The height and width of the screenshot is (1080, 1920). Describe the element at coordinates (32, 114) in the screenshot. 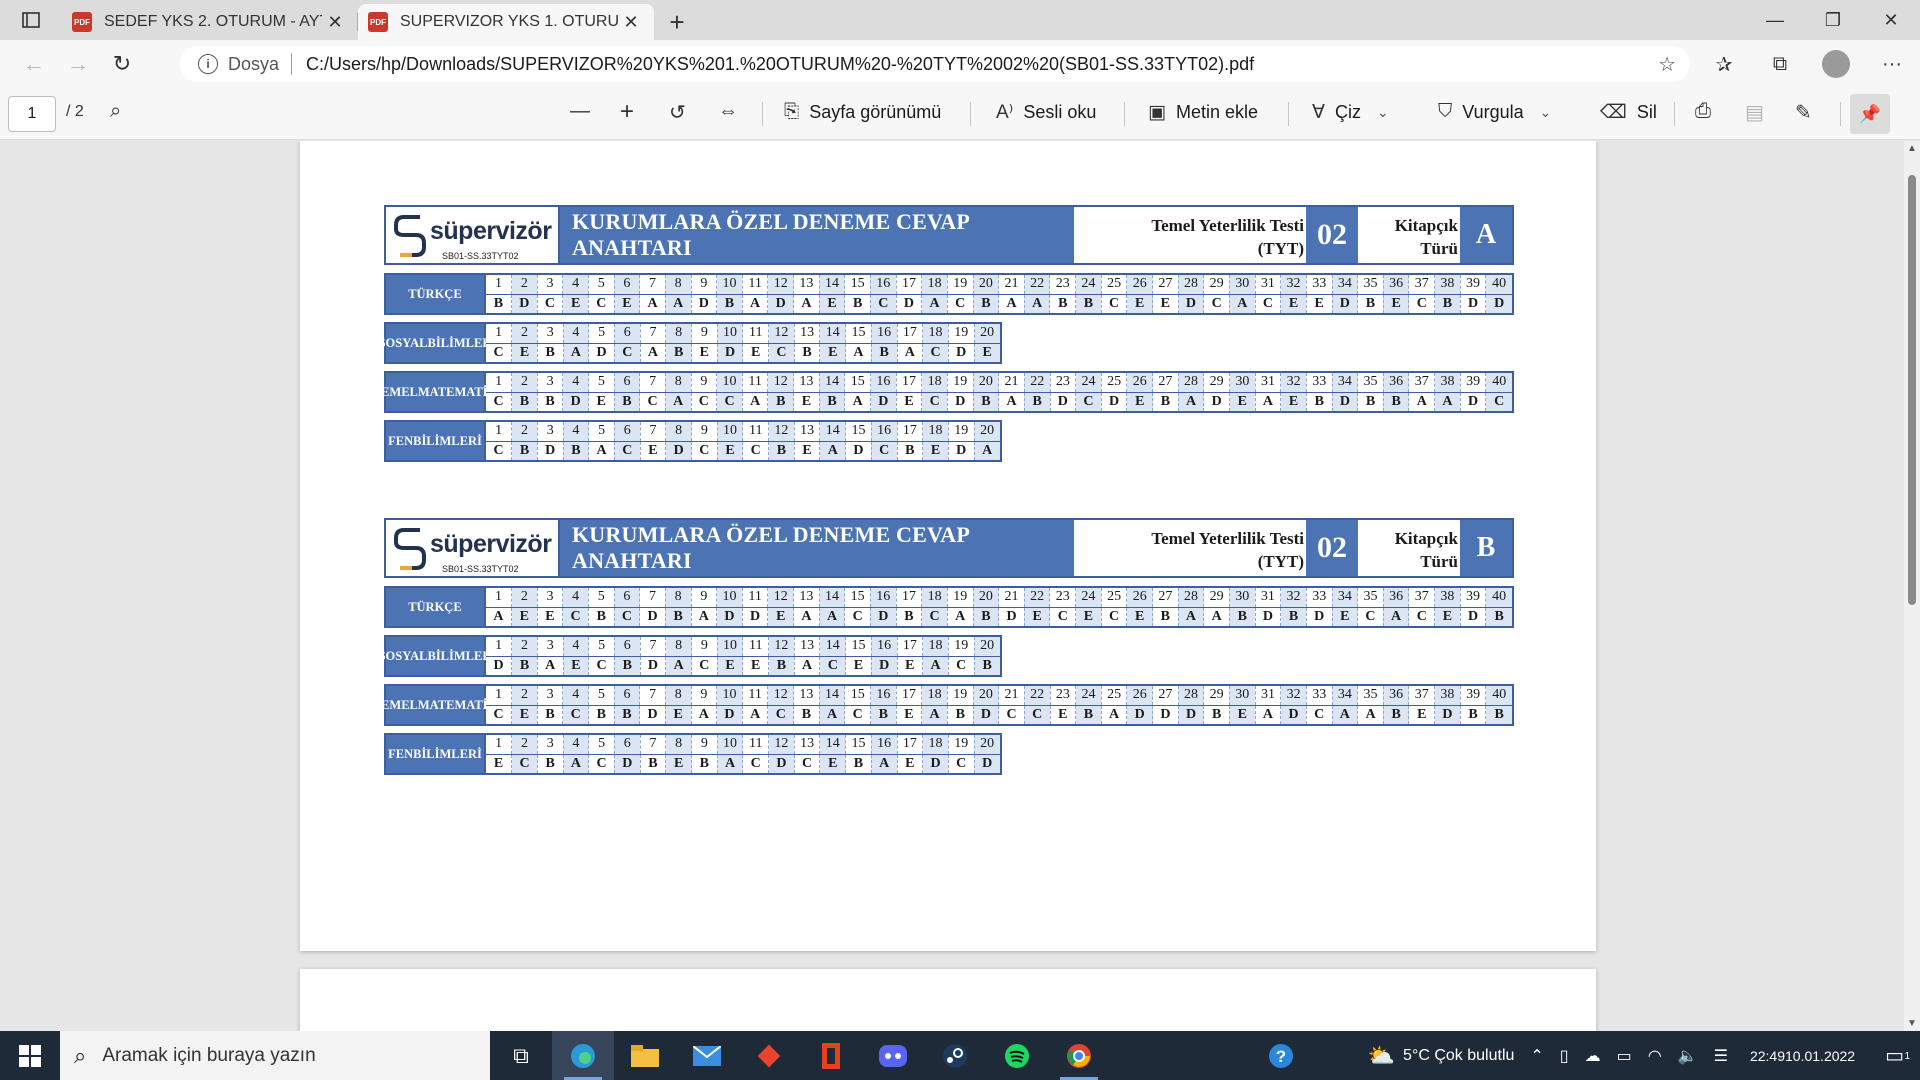

I see `page-number-input: 1` at that location.